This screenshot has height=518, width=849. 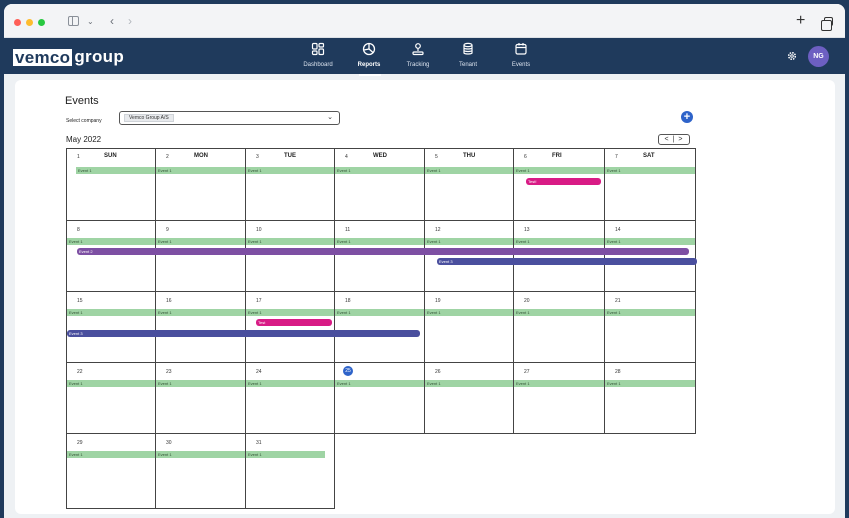 I want to click on tenant-icon, so click(x=468, y=48).